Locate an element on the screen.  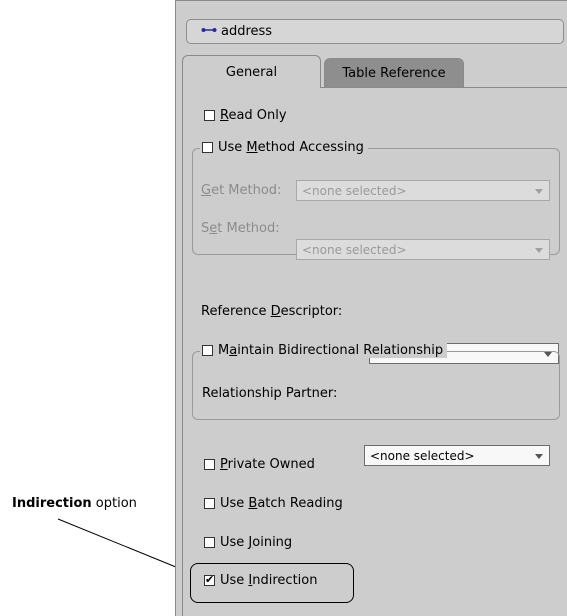
read-only-box is located at coordinates (209, 115).